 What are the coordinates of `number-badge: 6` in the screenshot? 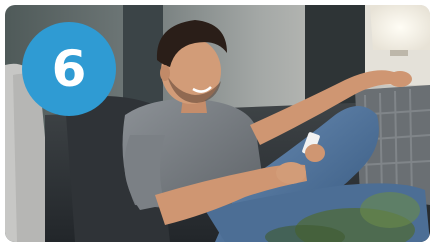 It's located at (69, 69).